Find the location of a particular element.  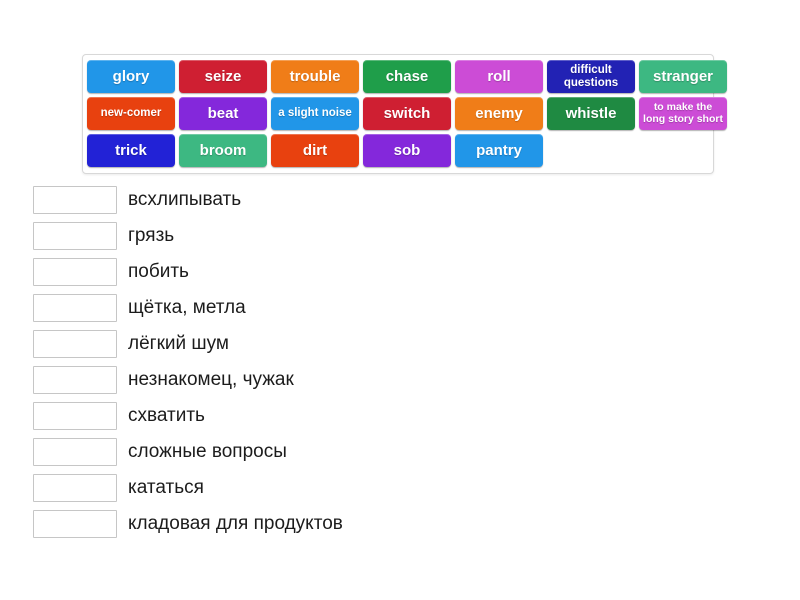

word-tile: enemy is located at coordinates (499, 113).